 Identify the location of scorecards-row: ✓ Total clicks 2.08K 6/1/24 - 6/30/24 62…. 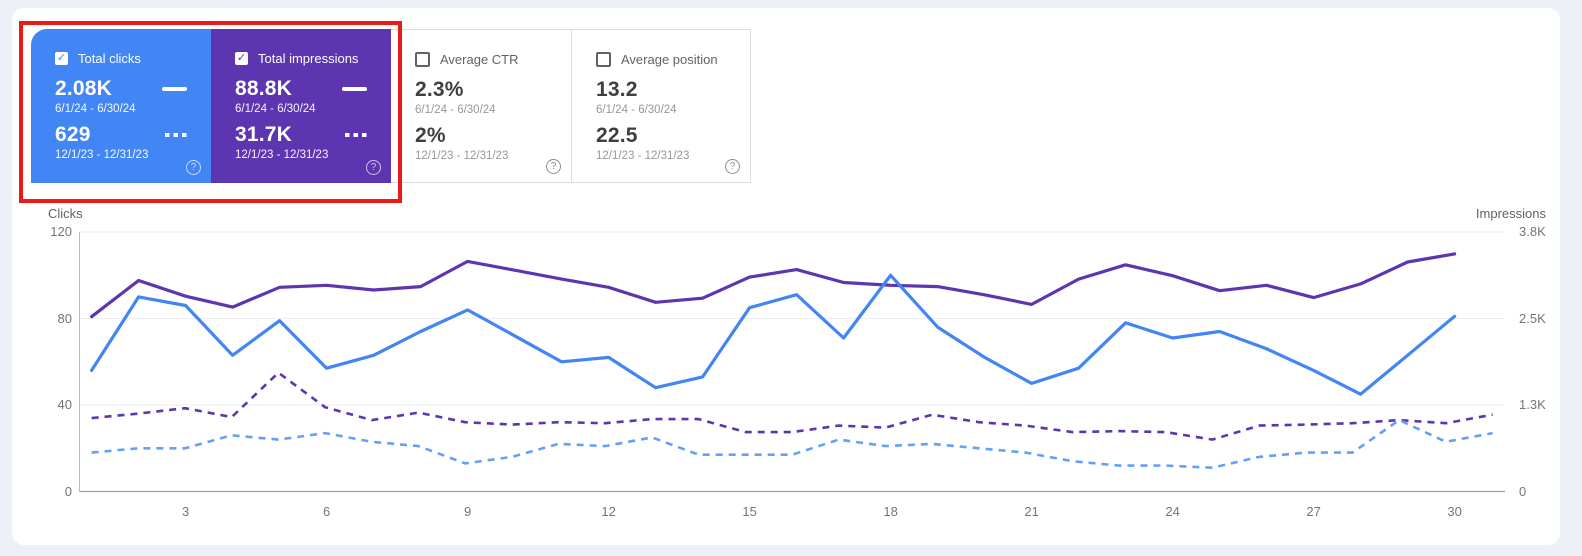
(391, 106).